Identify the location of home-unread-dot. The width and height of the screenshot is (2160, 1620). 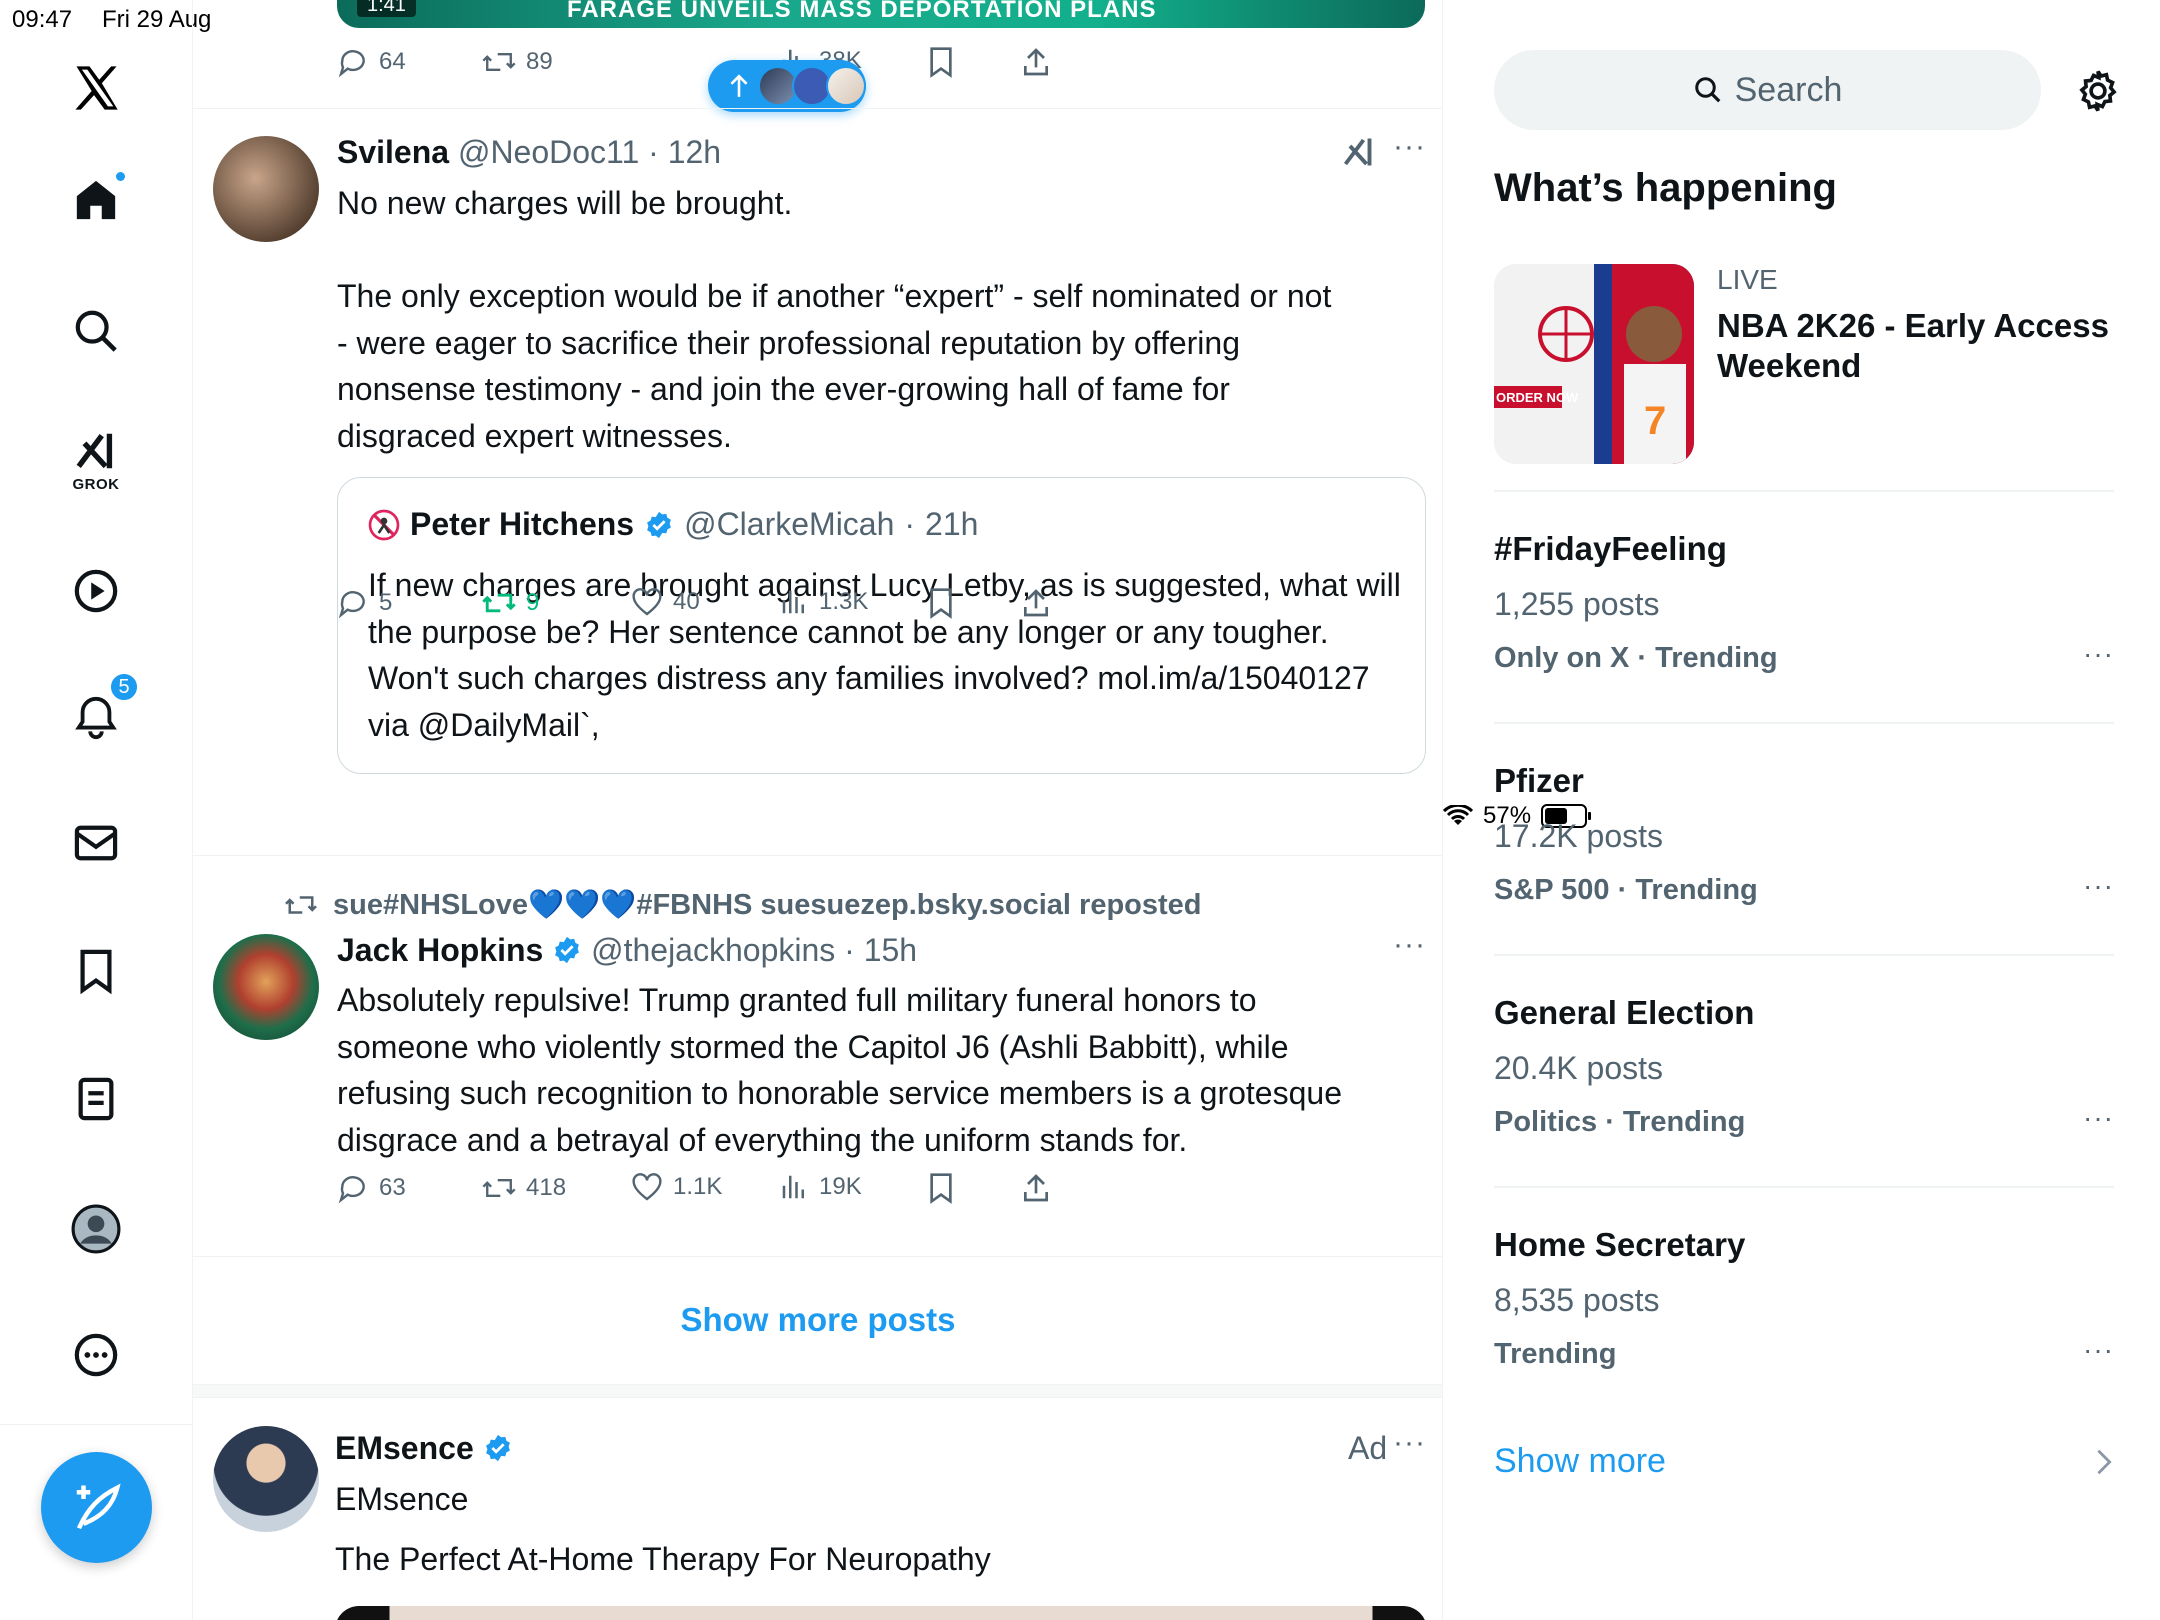
(120, 176).